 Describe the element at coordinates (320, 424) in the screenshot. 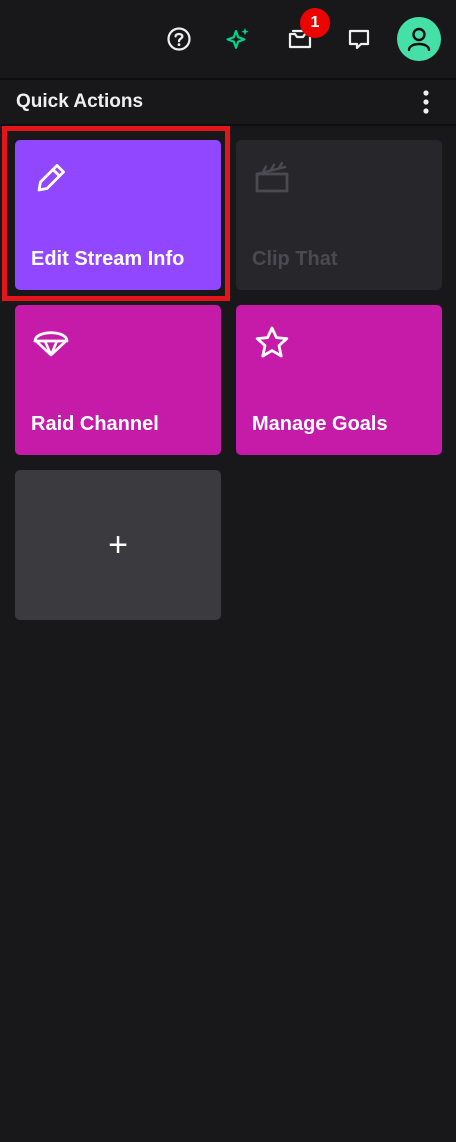

I see `tile-label: Manage Goals` at that location.